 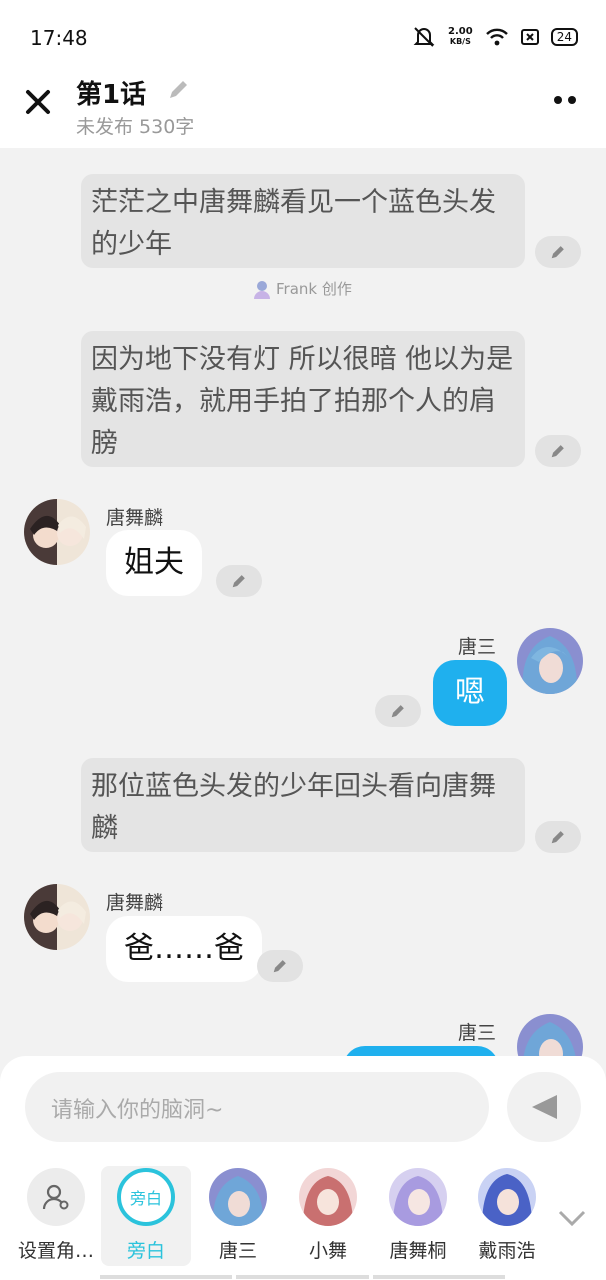 I want to click on mute-bell-icon, so click(x=424, y=37).